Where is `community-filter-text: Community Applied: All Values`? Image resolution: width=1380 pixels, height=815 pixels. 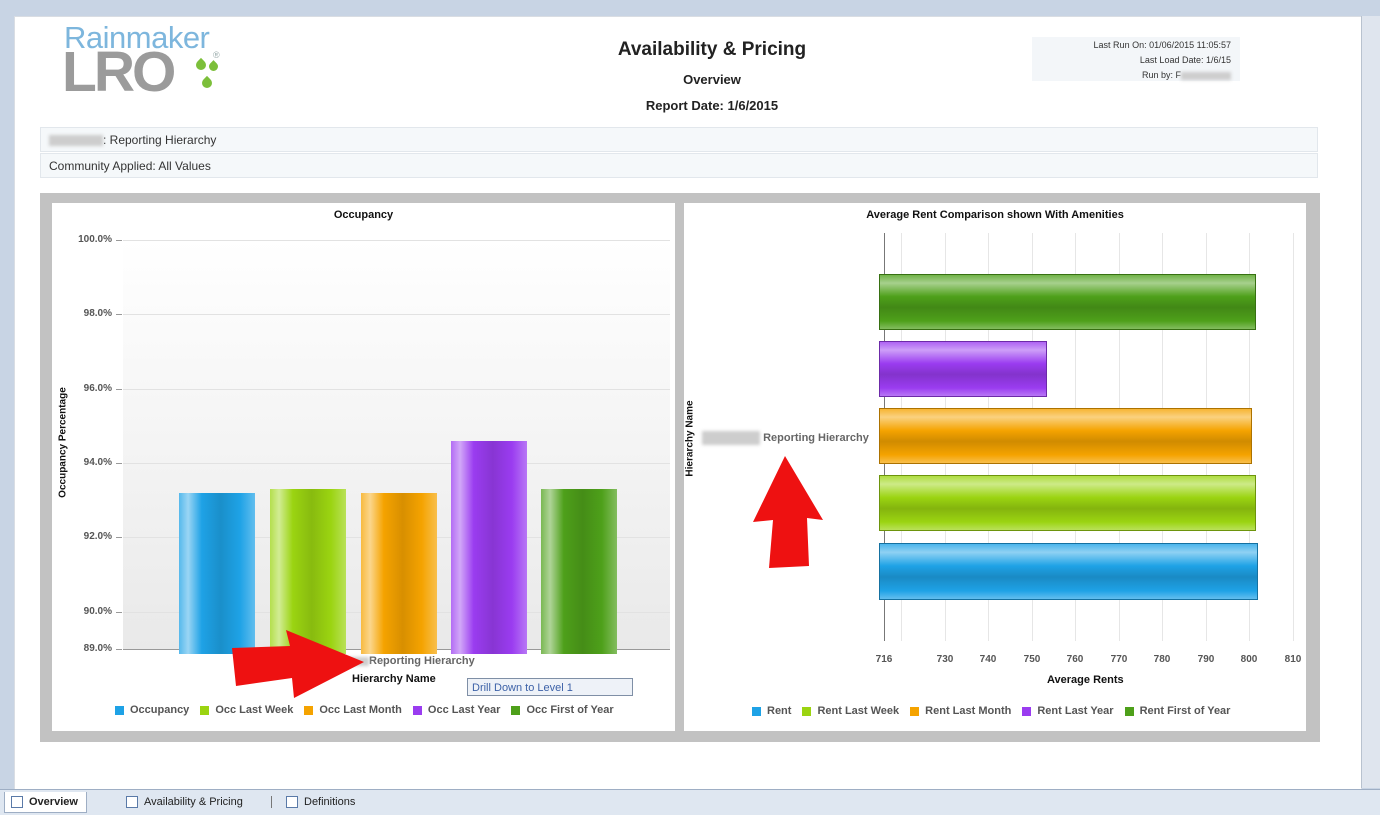
community-filter-text: Community Applied: All Values is located at coordinates (130, 166).